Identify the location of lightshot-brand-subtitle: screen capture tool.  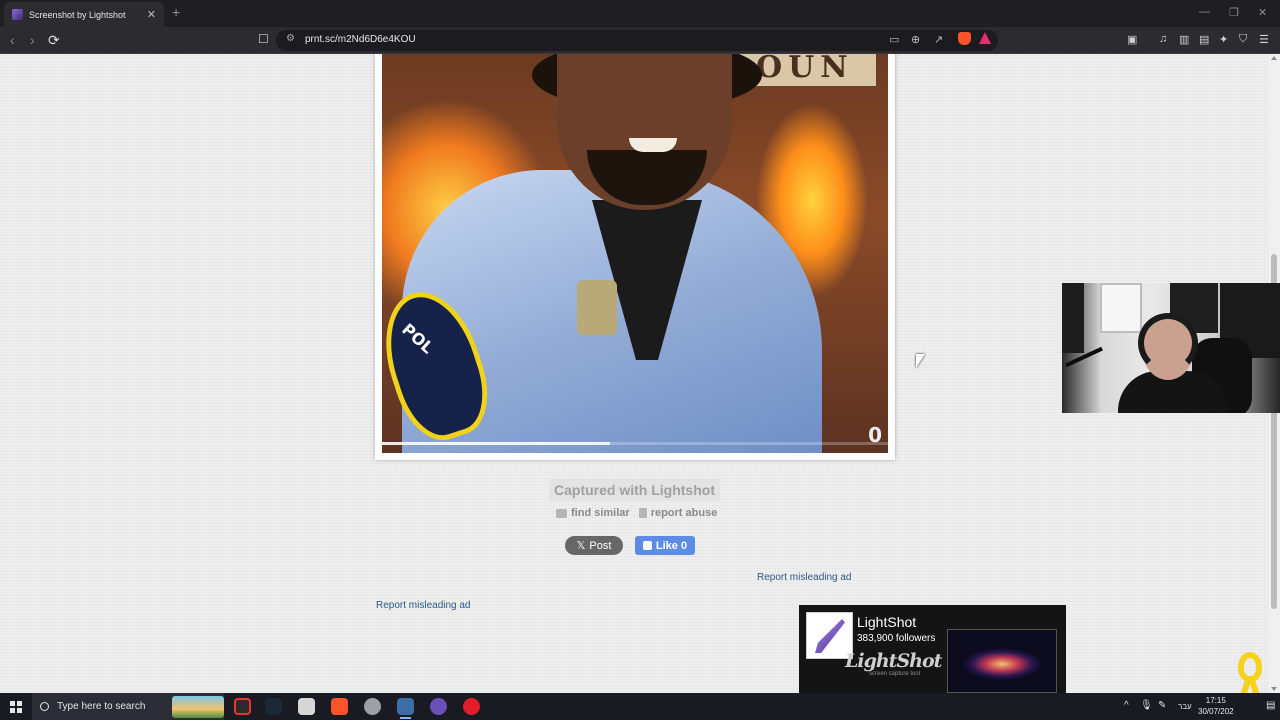
(895, 674).